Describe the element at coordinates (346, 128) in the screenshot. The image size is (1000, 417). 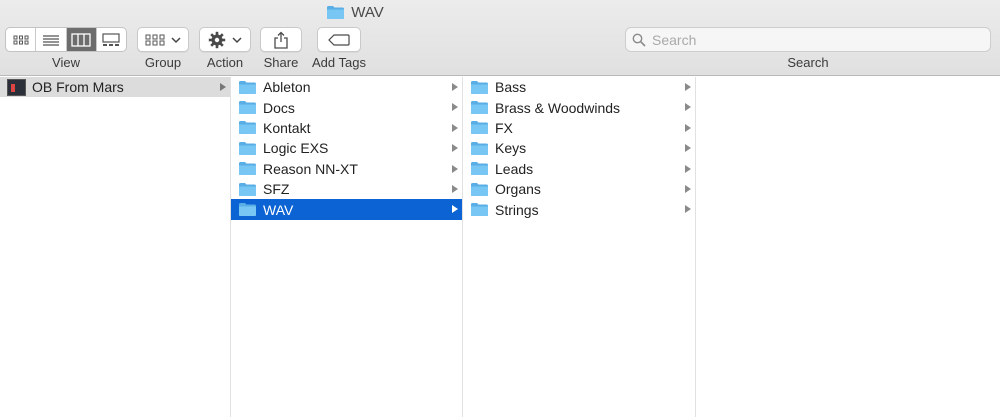
I see `list-item: Kontakt` at that location.